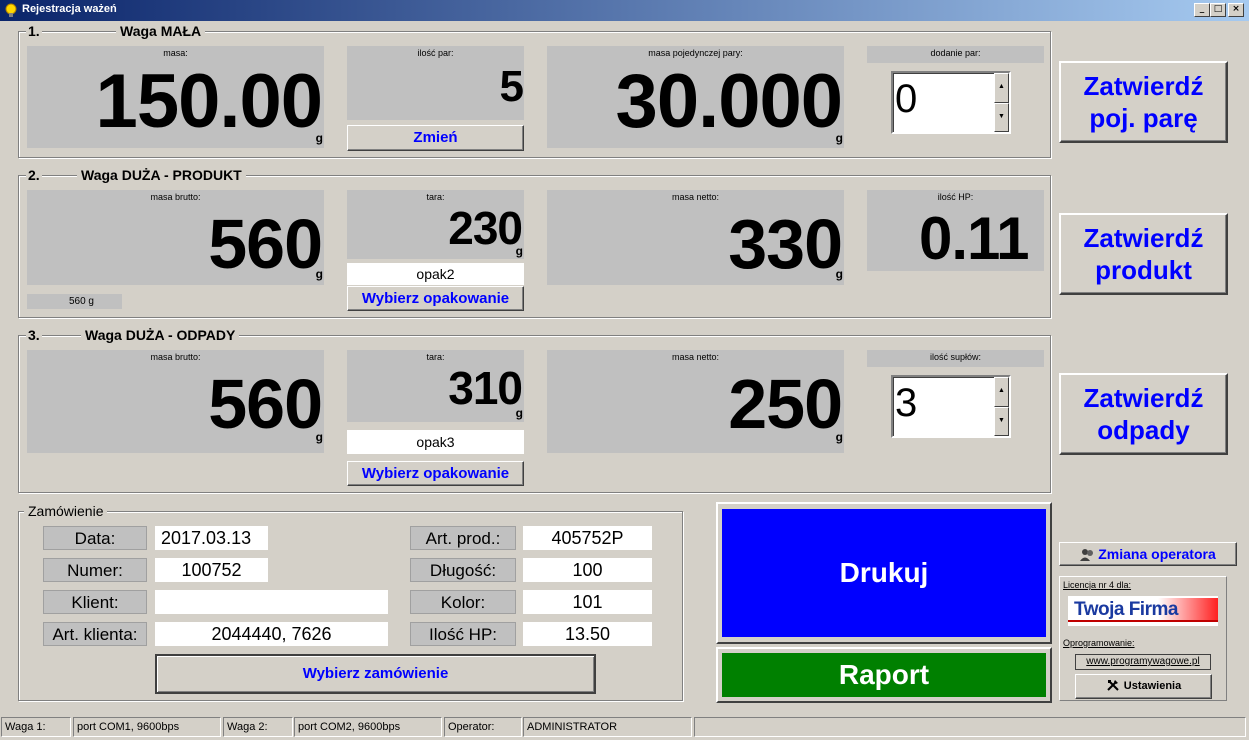 This screenshot has height=740, width=1249. What do you see at coordinates (368, 727) in the screenshot?
I see `waga2-value: port COM2, 9600bps` at bounding box center [368, 727].